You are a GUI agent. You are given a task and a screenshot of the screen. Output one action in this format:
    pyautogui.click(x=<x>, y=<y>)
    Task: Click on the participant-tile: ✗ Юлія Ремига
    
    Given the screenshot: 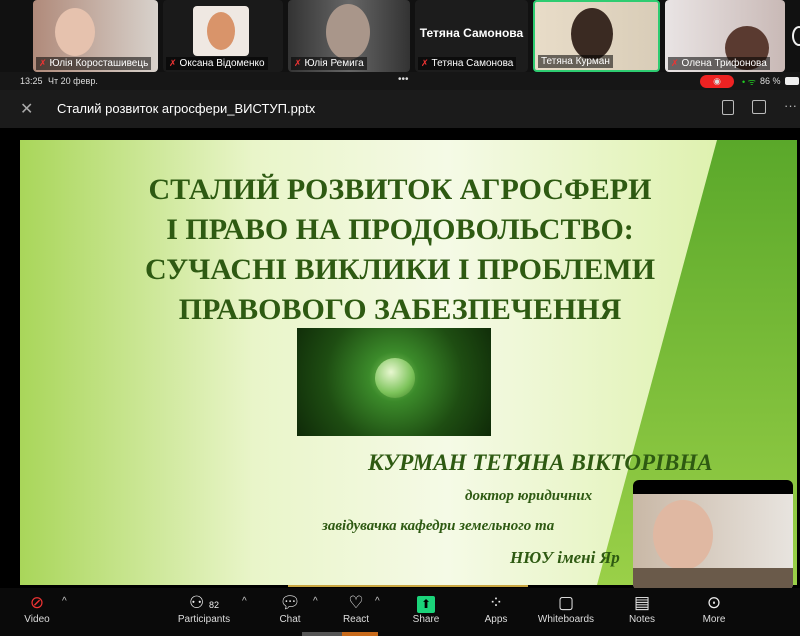 What is the action you would take?
    pyautogui.click(x=349, y=36)
    